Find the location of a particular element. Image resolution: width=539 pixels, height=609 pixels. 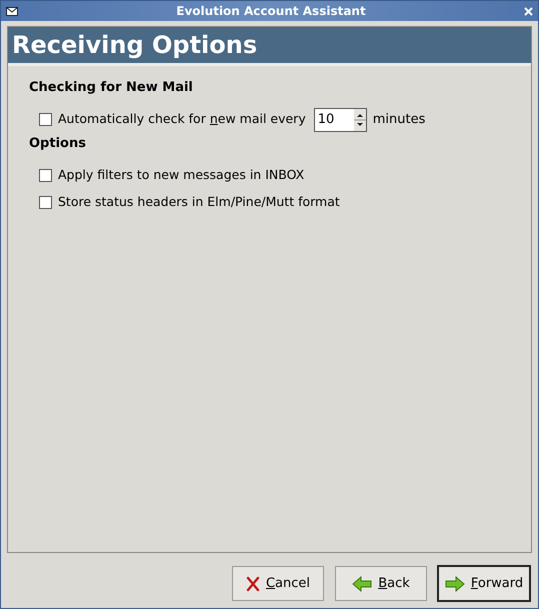

unit-label: minutes is located at coordinates (399, 119).